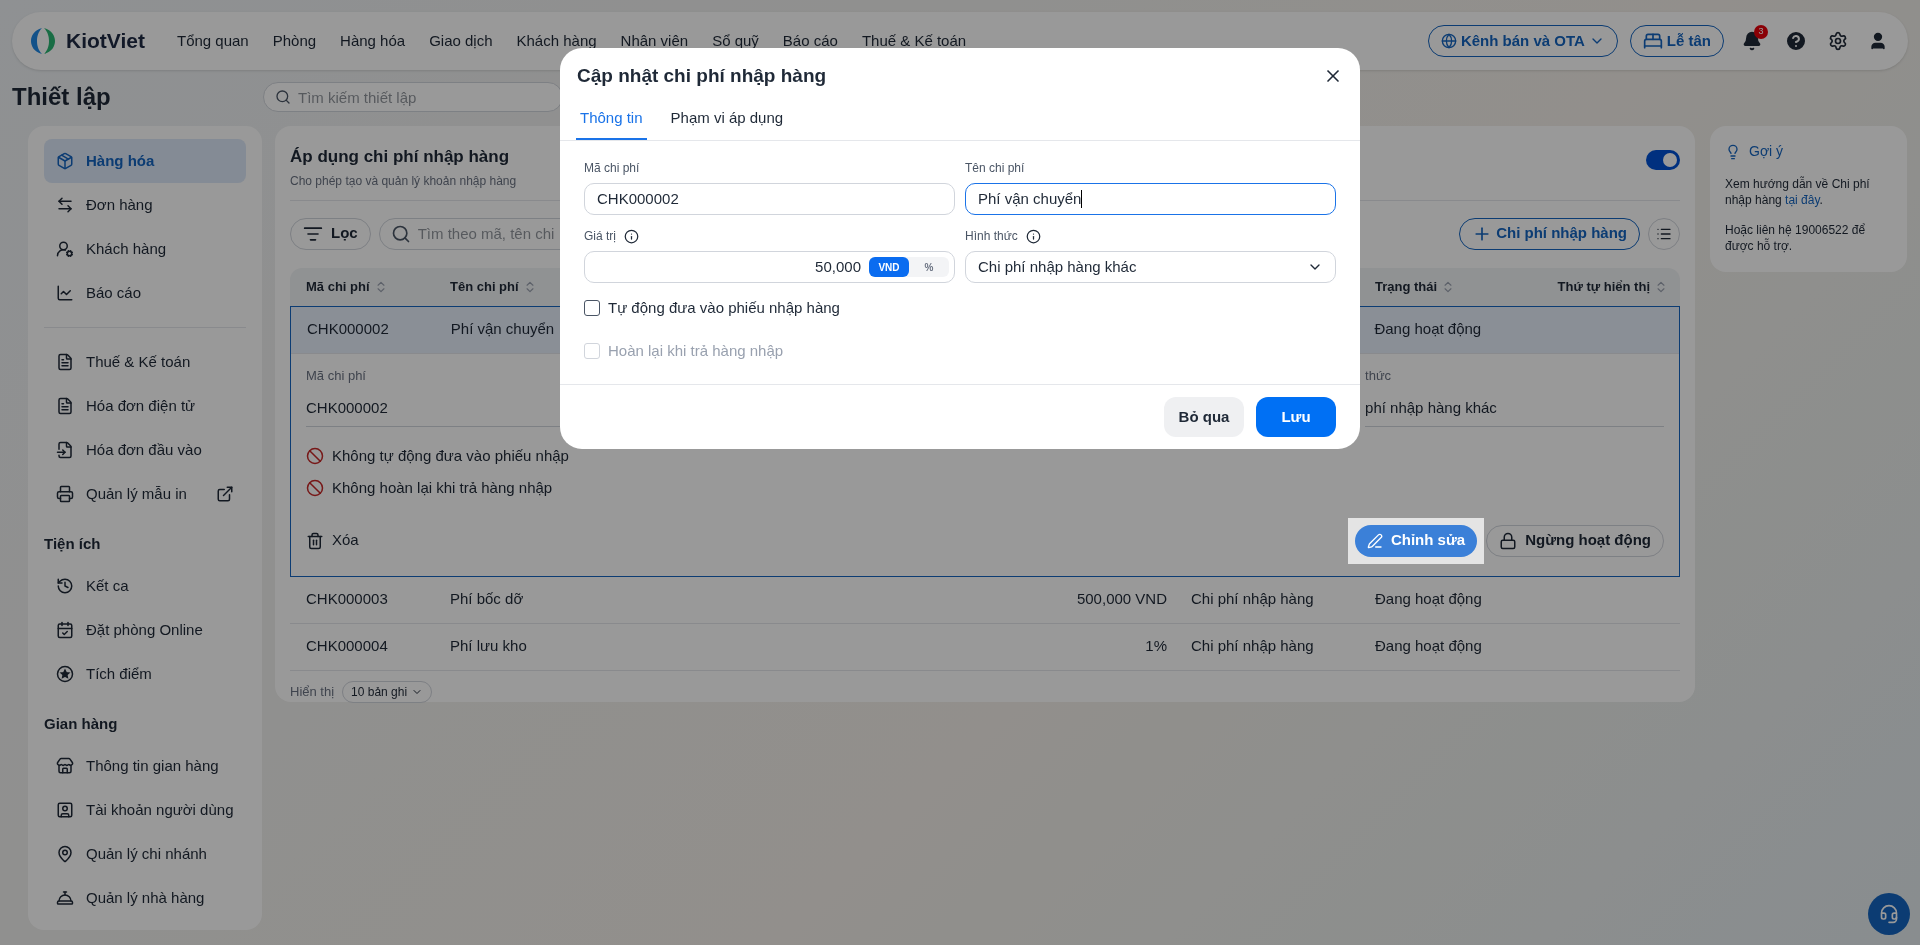 This screenshot has width=1920, height=945. What do you see at coordinates (1603, 286) in the screenshot?
I see `column-header: Thứ tự hiển thị` at bounding box center [1603, 286].